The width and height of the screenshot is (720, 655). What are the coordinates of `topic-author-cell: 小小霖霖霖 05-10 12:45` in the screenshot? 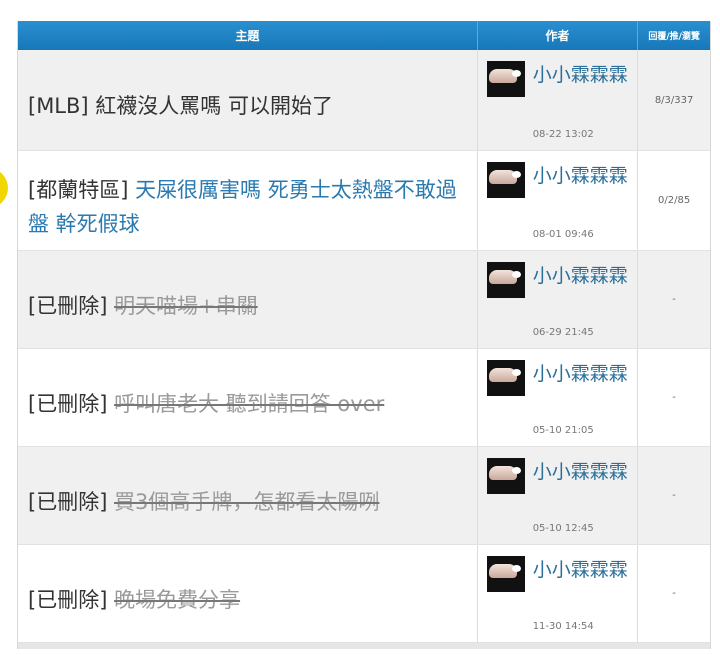 It's located at (558, 495).